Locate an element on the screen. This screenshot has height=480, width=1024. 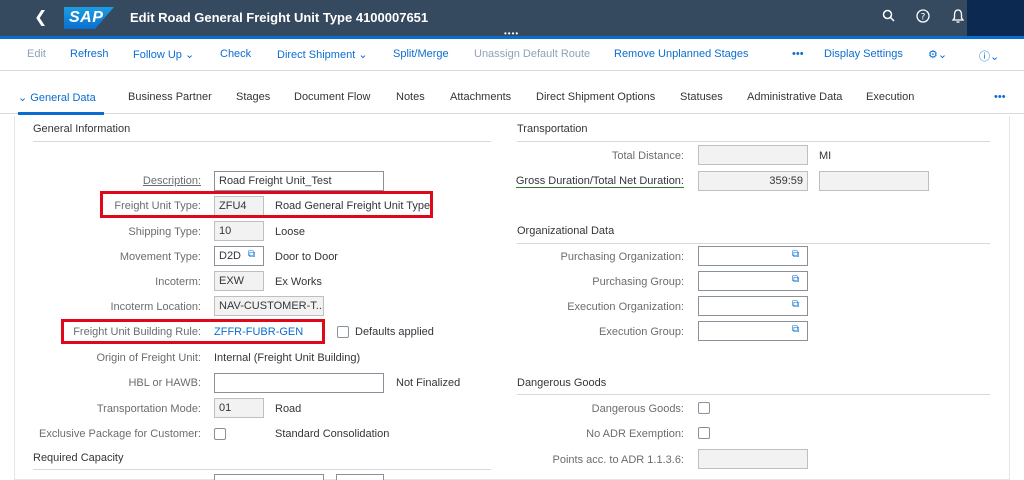
section-title-dangerous-goods: Dangerous Goods is located at coordinates (562, 383).